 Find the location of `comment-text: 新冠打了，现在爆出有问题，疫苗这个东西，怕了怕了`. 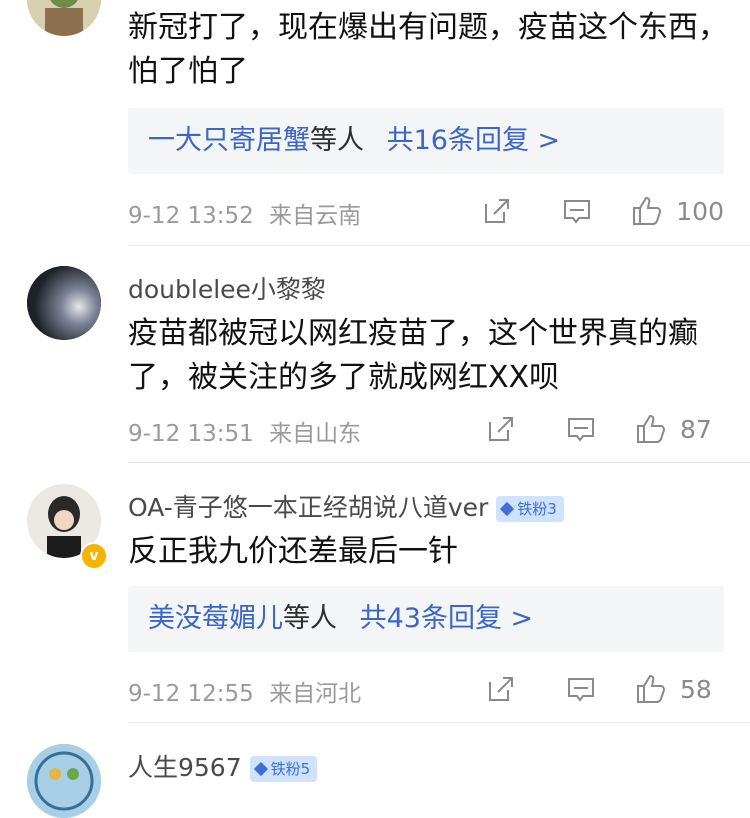

comment-text: 新冠打了，现在爆出有问题，疫苗这个东西，怕了怕了 is located at coordinates (428, 49).